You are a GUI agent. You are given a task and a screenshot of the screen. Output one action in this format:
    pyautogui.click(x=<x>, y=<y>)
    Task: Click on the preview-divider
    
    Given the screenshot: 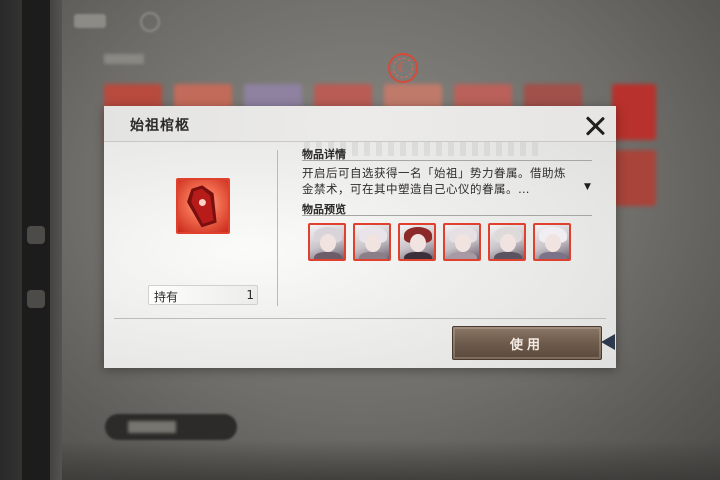 What is the action you would take?
    pyautogui.click(x=447, y=215)
    